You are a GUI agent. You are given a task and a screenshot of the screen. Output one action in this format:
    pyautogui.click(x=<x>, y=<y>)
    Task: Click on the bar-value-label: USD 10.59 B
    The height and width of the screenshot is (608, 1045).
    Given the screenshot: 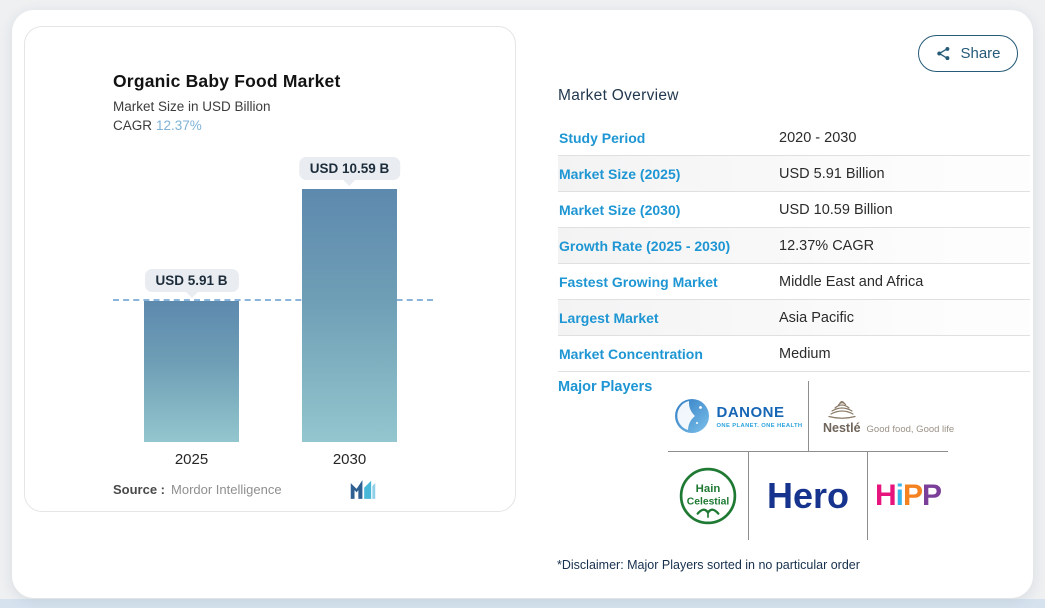 What is the action you would take?
    pyautogui.click(x=349, y=168)
    